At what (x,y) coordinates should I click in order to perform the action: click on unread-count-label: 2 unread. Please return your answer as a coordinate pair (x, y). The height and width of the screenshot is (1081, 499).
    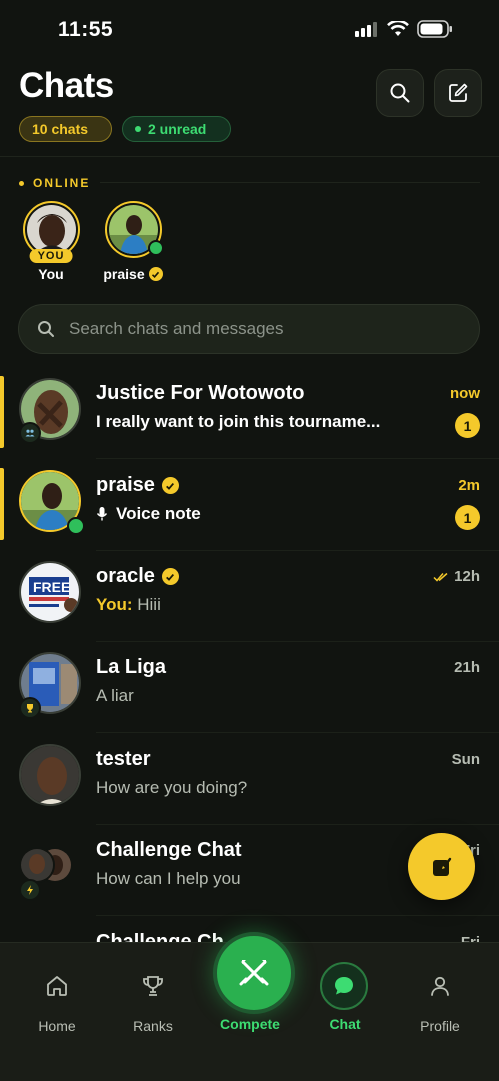
    Looking at the image, I should click on (177, 129).